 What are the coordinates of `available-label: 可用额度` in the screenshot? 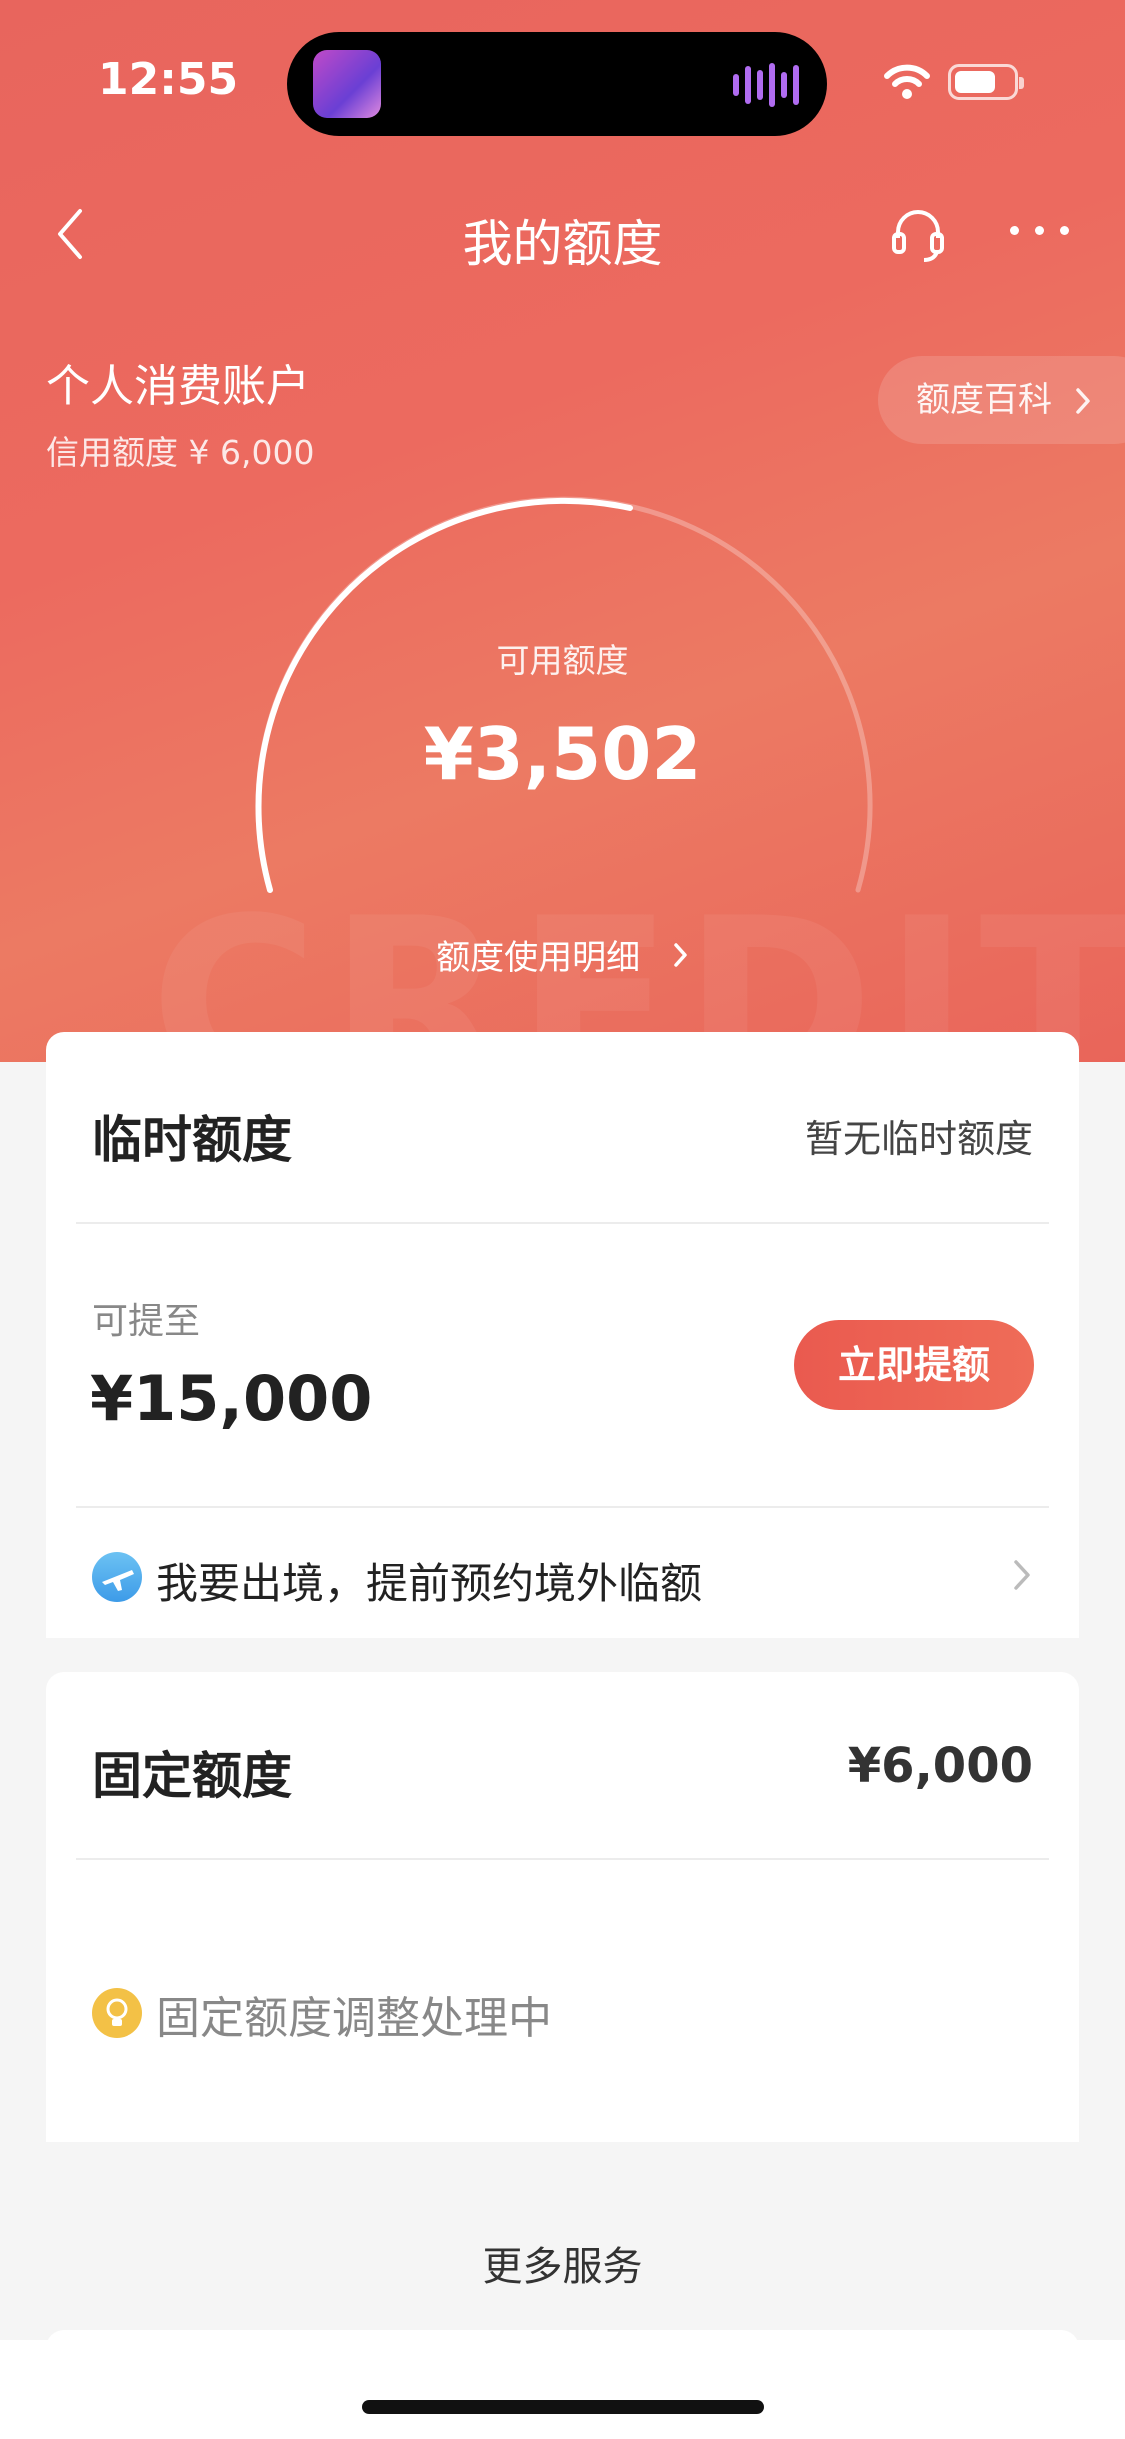 It's located at (562, 660).